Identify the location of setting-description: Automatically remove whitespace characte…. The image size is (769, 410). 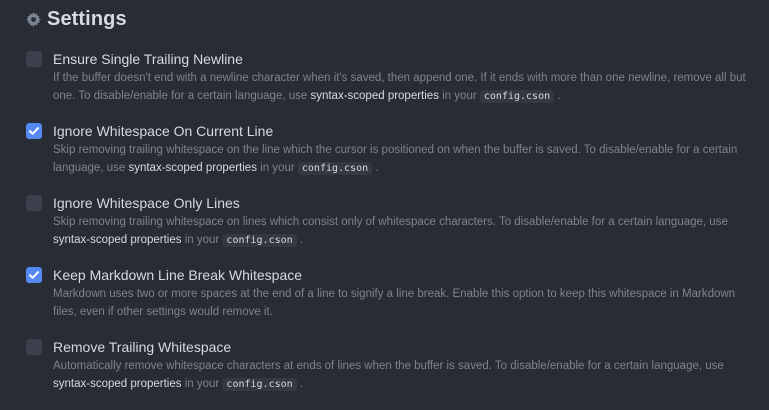
(388, 375).